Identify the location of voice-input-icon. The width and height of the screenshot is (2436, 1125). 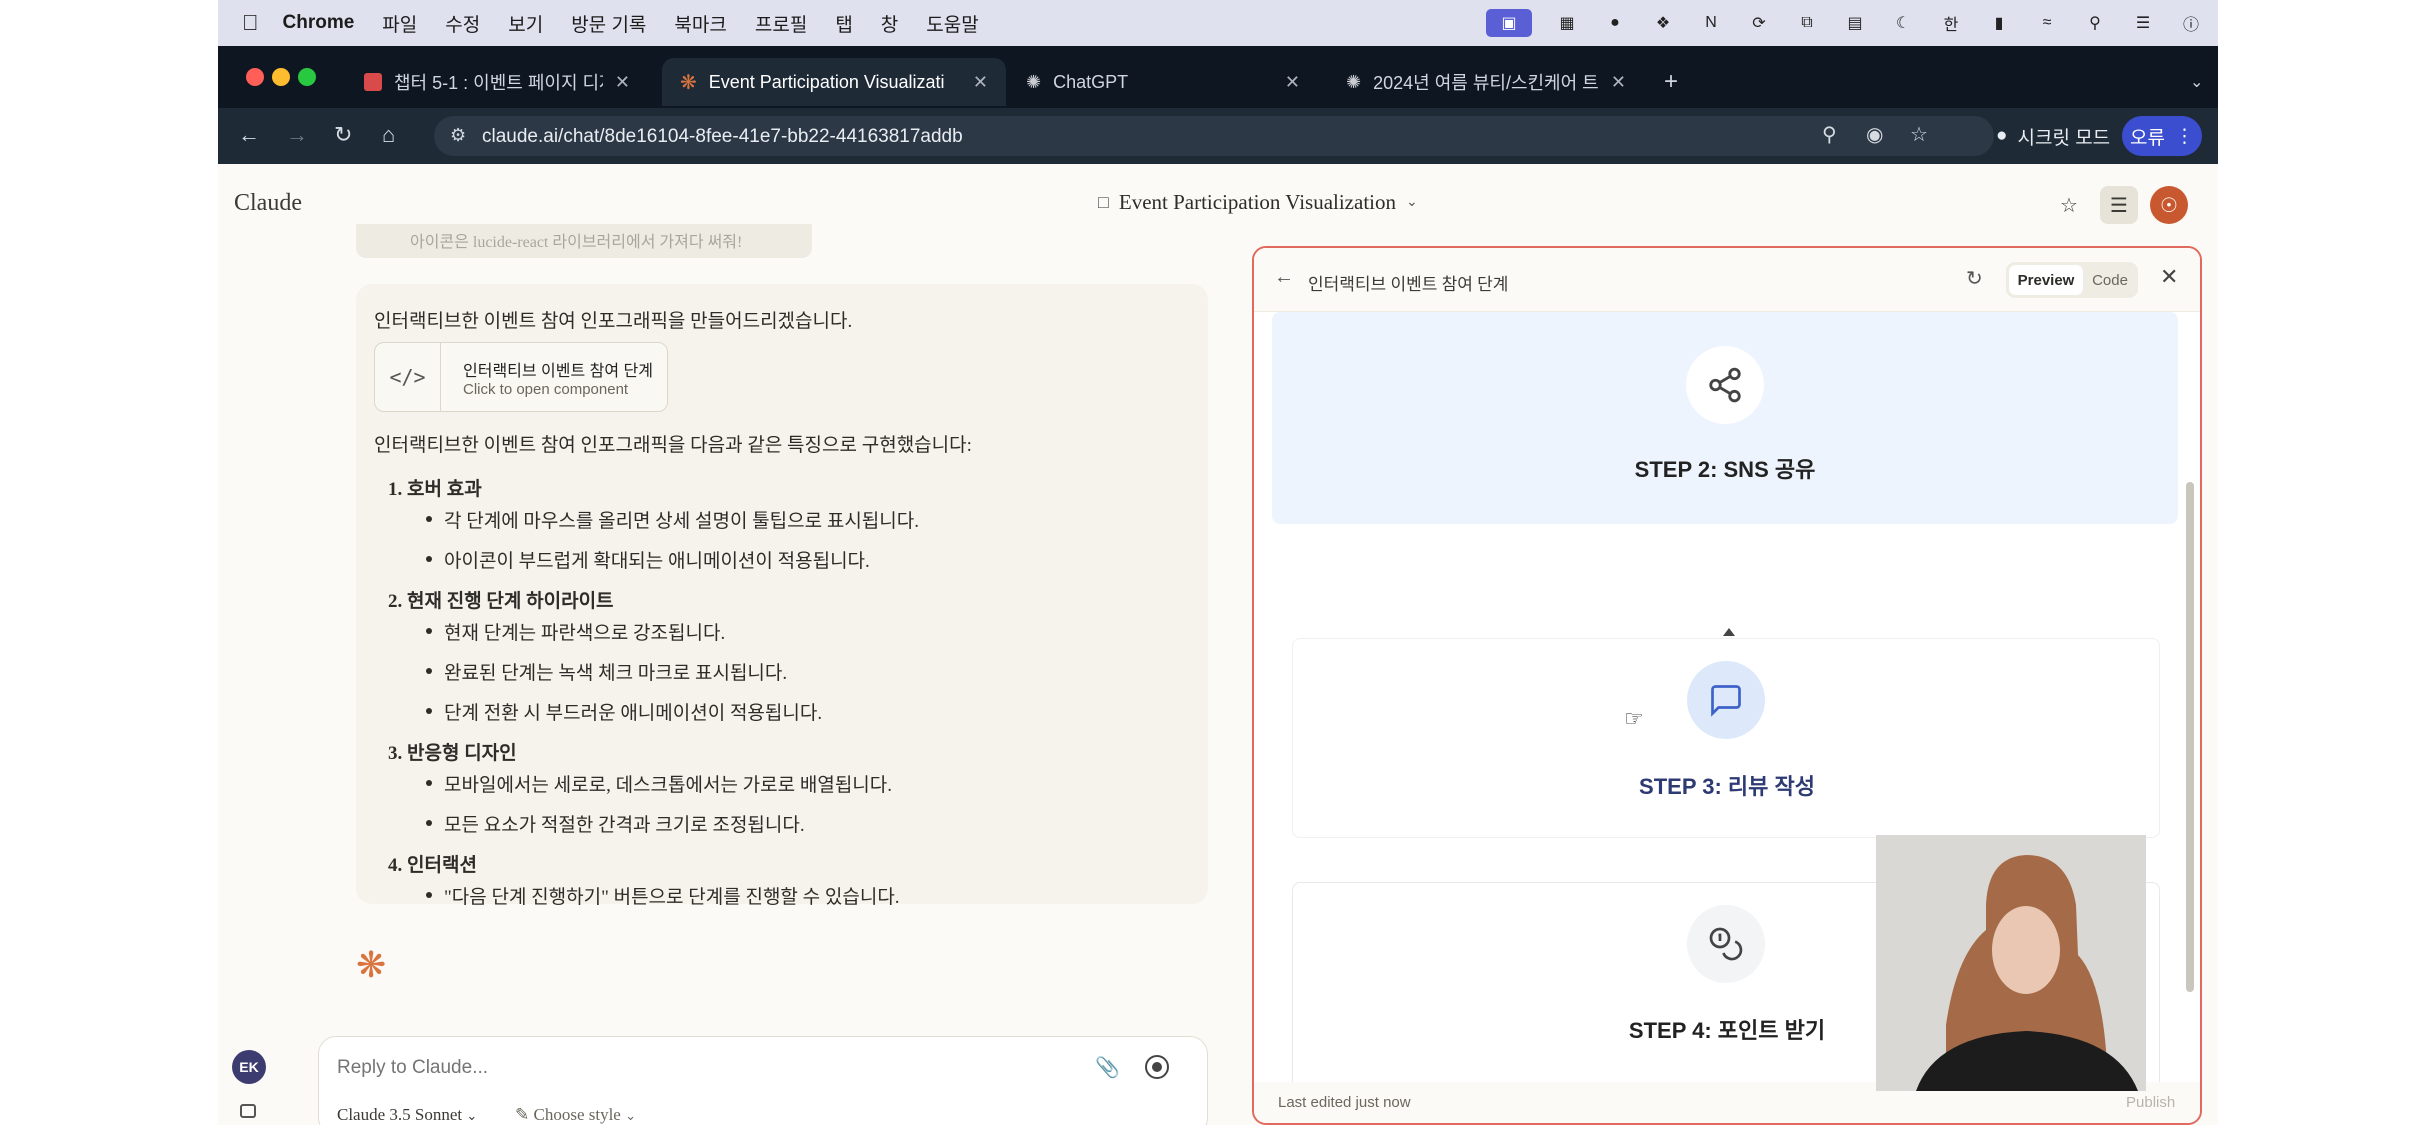
(1157, 1067).